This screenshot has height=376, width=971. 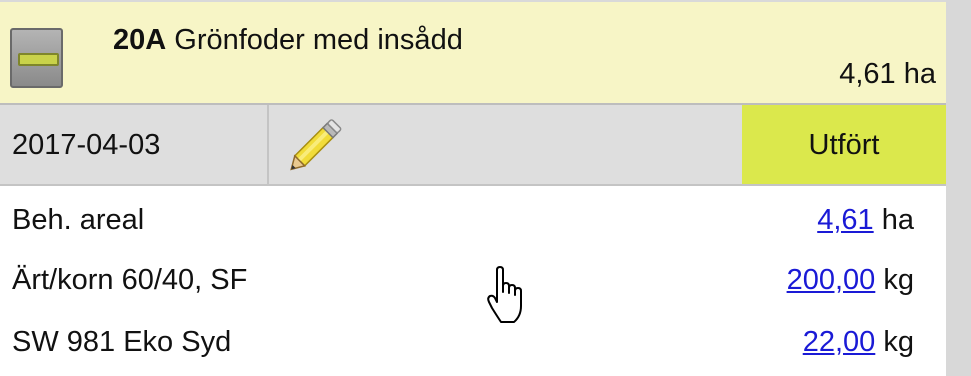 What do you see at coordinates (897, 220) in the screenshot?
I see `row-unit: ha` at bounding box center [897, 220].